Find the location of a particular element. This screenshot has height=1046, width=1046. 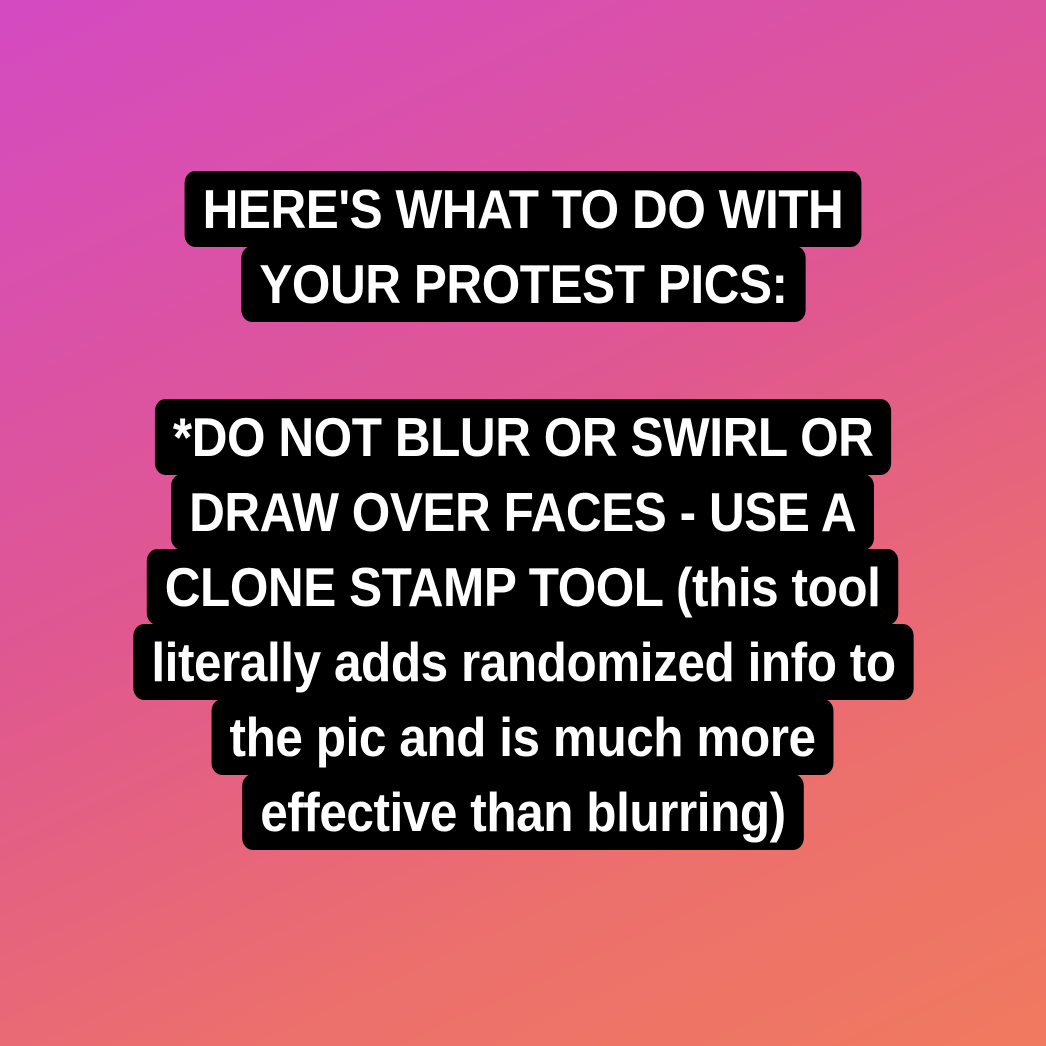

heading-line: YOUR PROTEST PICS: is located at coordinates (523, 284).